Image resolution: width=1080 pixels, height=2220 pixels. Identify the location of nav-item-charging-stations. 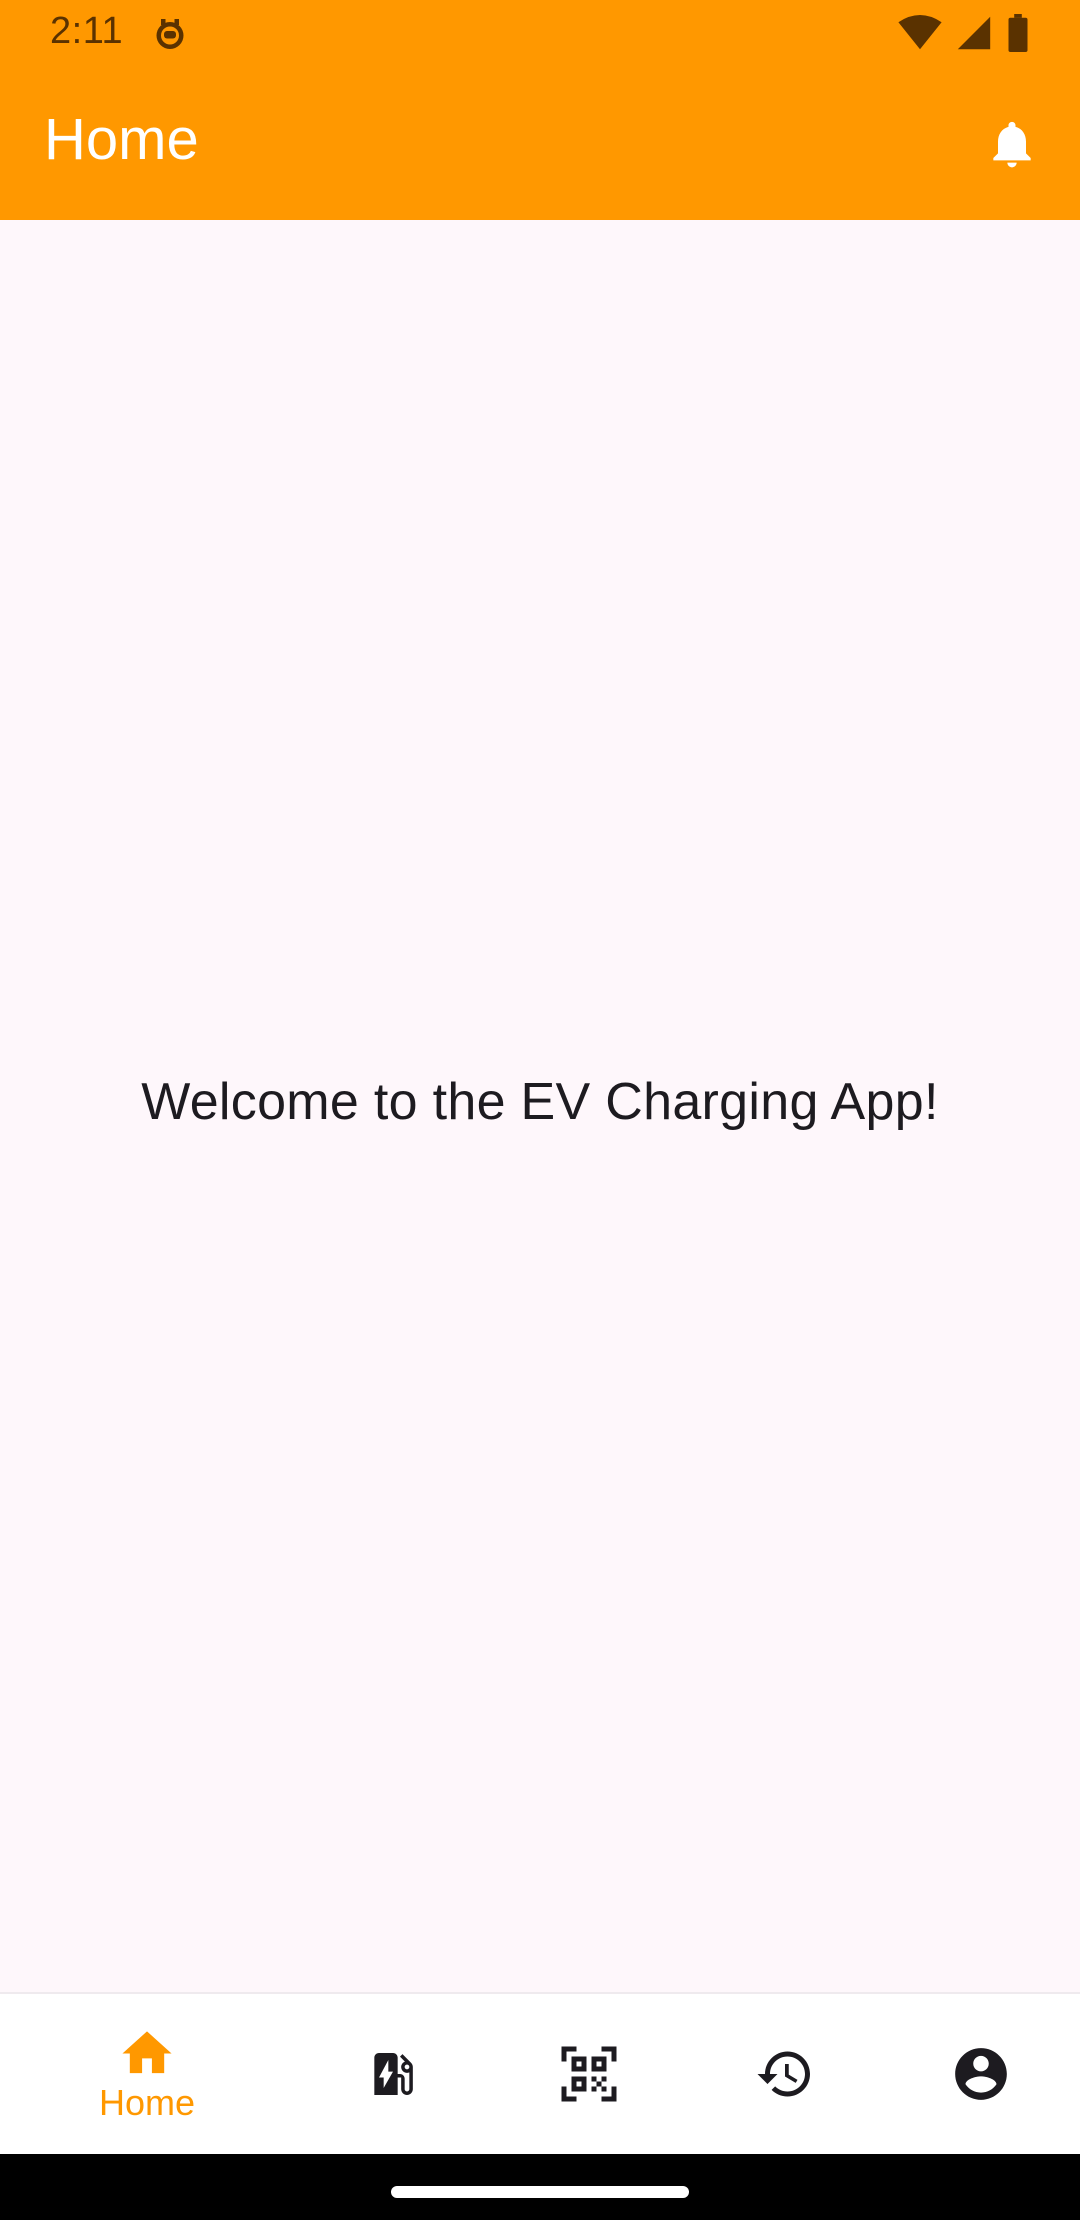
(393, 2074).